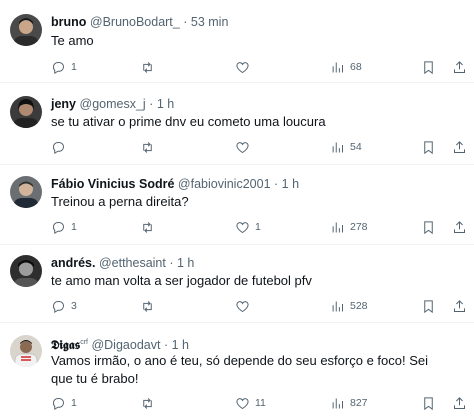 This screenshot has height=416, width=474. Describe the element at coordinates (84, 342) in the screenshot. I see `author-name-suffix: crf` at that location.